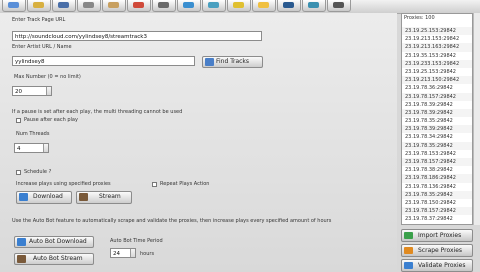 The width and height of the screenshot is (480, 272). What do you see at coordinates (476, 119) in the screenshot?
I see `proxy-scrollbar` at bounding box center [476, 119].